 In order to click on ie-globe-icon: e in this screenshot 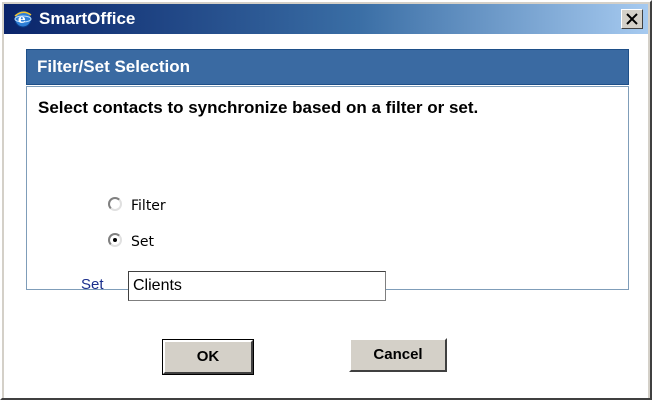, I will do `click(23, 19)`.